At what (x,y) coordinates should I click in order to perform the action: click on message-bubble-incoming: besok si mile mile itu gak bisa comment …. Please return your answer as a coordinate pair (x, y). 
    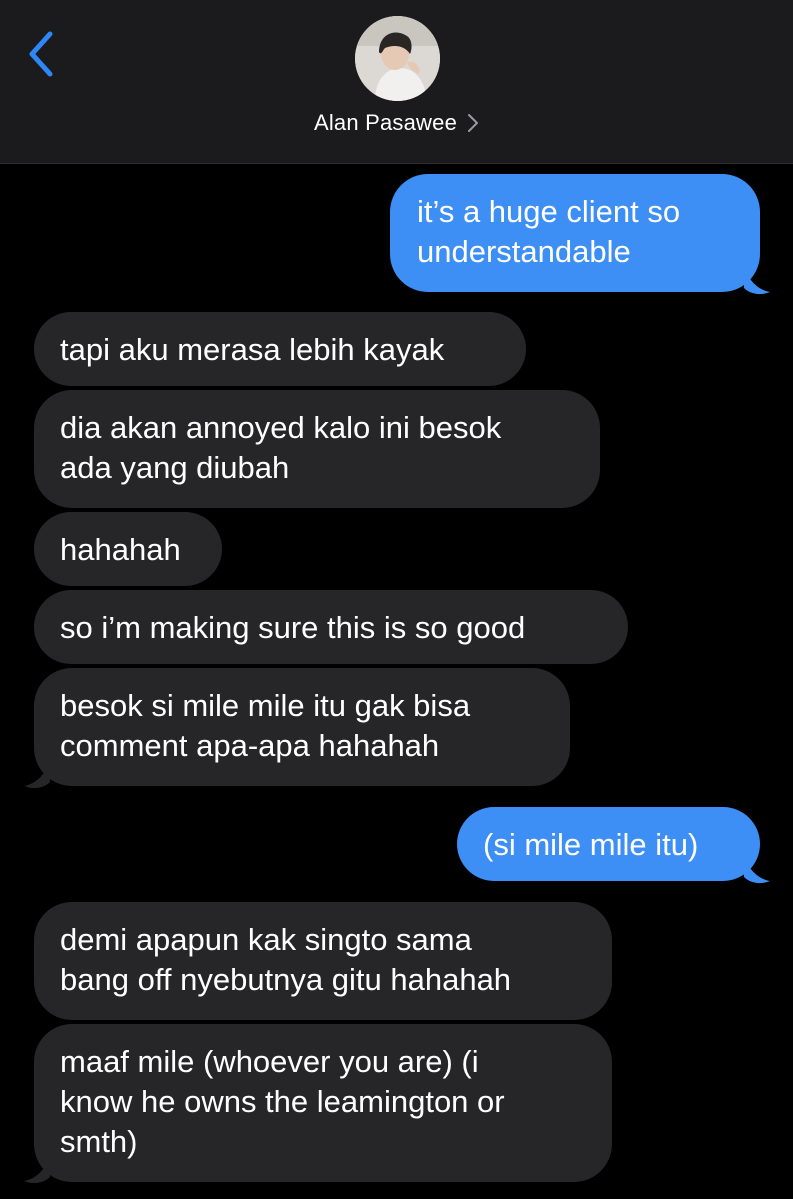
    Looking at the image, I should click on (302, 727).